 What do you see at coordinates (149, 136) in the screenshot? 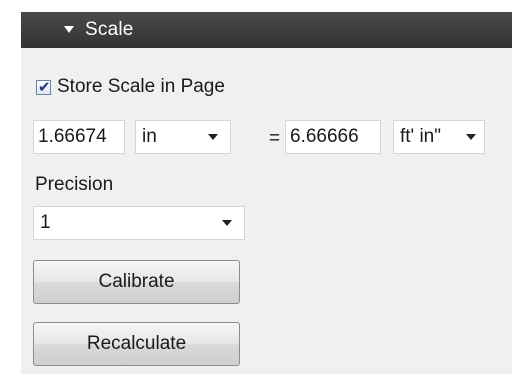
I see `page-unit-value: in` at bounding box center [149, 136].